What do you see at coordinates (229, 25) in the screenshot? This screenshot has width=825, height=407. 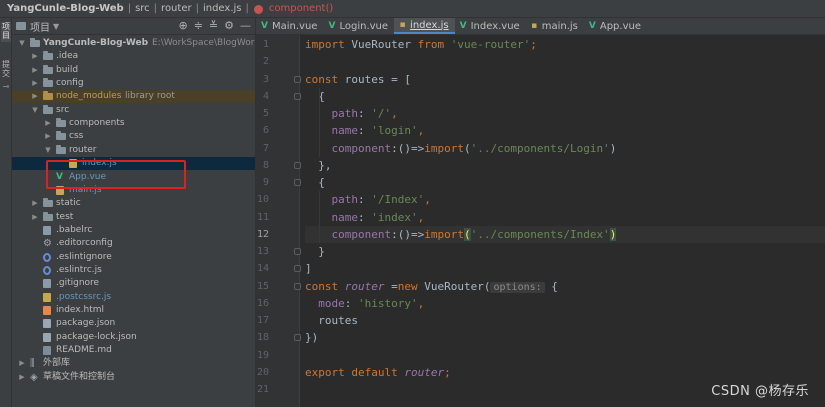 I see `gear-icon: ⚙` at bounding box center [229, 25].